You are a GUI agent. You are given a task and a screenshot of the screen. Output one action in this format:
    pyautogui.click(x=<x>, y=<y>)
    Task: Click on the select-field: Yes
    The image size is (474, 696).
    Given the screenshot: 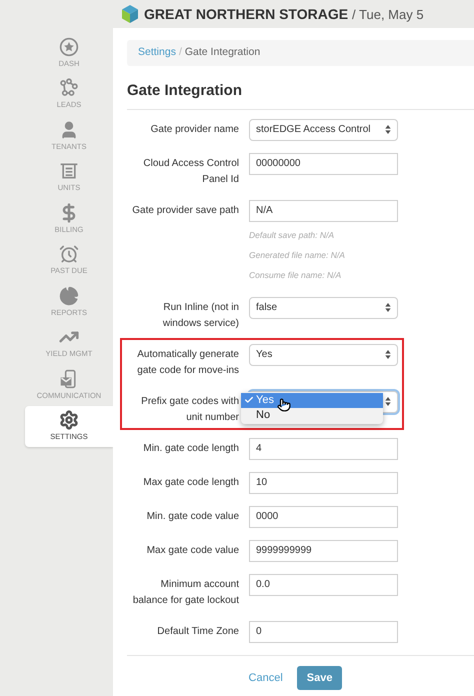 What is the action you would take?
    pyautogui.click(x=323, y=355)
    